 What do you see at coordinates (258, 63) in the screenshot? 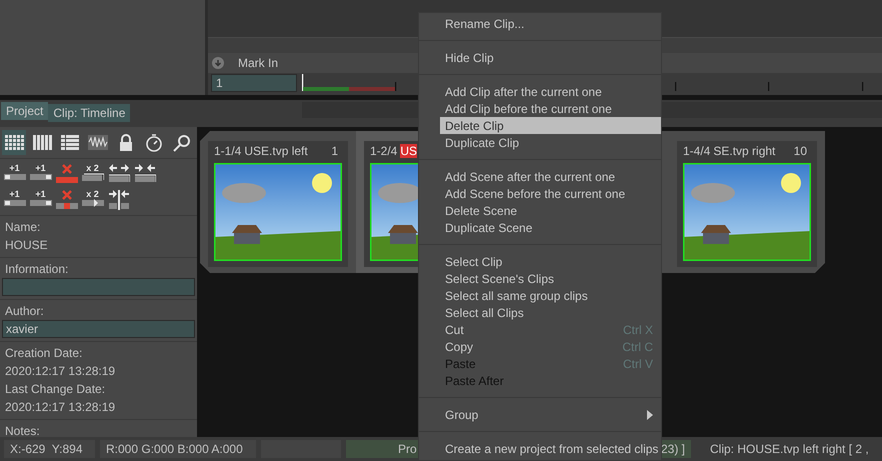
I see `mark-in-label: Mark In` at bounding box center [258, 63].